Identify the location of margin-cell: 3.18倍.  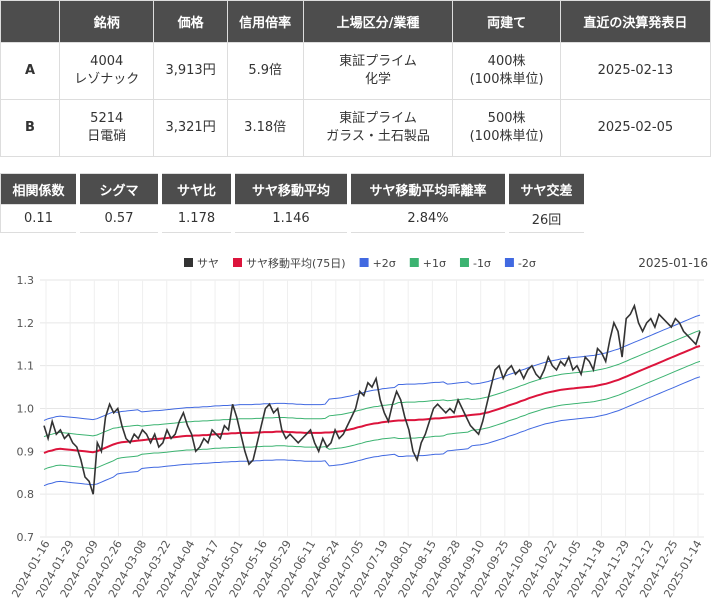
(265, 128).